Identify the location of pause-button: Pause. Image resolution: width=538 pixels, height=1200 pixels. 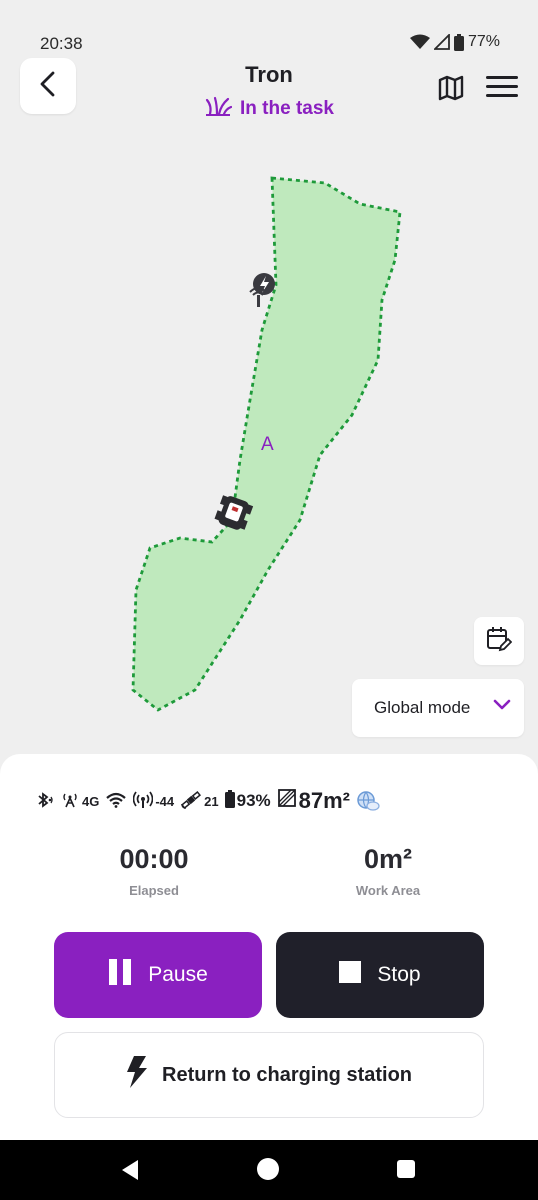
(158, 975).